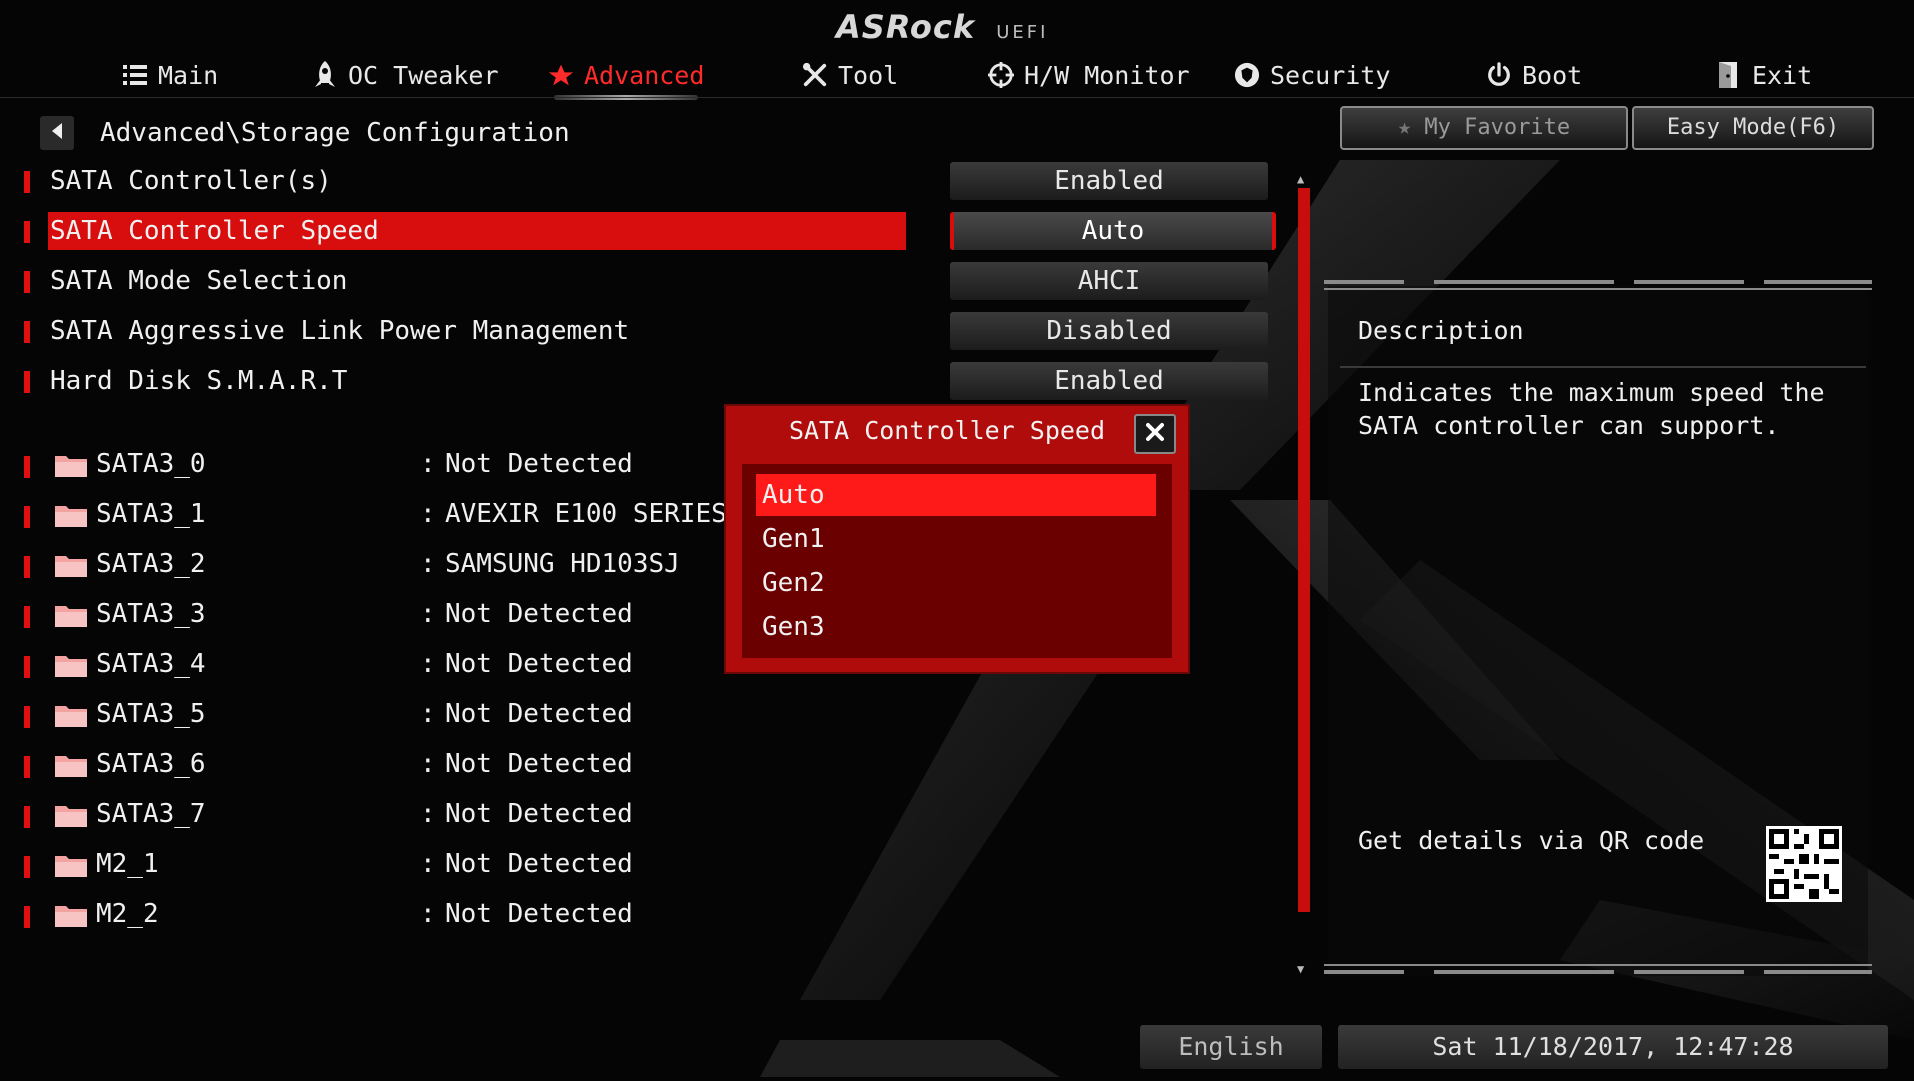 Image resolution: width=1914 pixels, height=1081 pixels. What do you see at coordinates (947, 430) in the screenshot?
I see `popup-title: SATA Controller Speed` at bounding box center [947, 430].